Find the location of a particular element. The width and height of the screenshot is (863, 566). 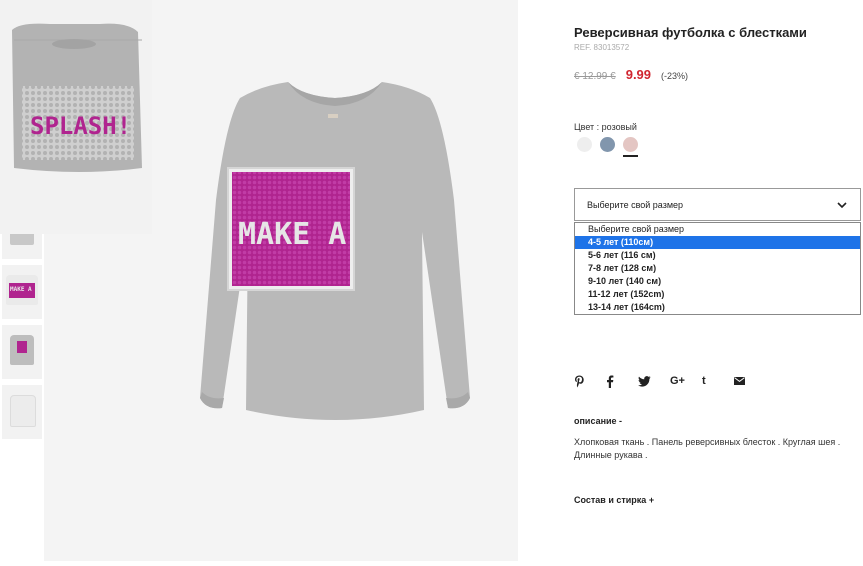

size-option-13-14: 13-14 лет (164cm) is located at coordinates (717, 307).